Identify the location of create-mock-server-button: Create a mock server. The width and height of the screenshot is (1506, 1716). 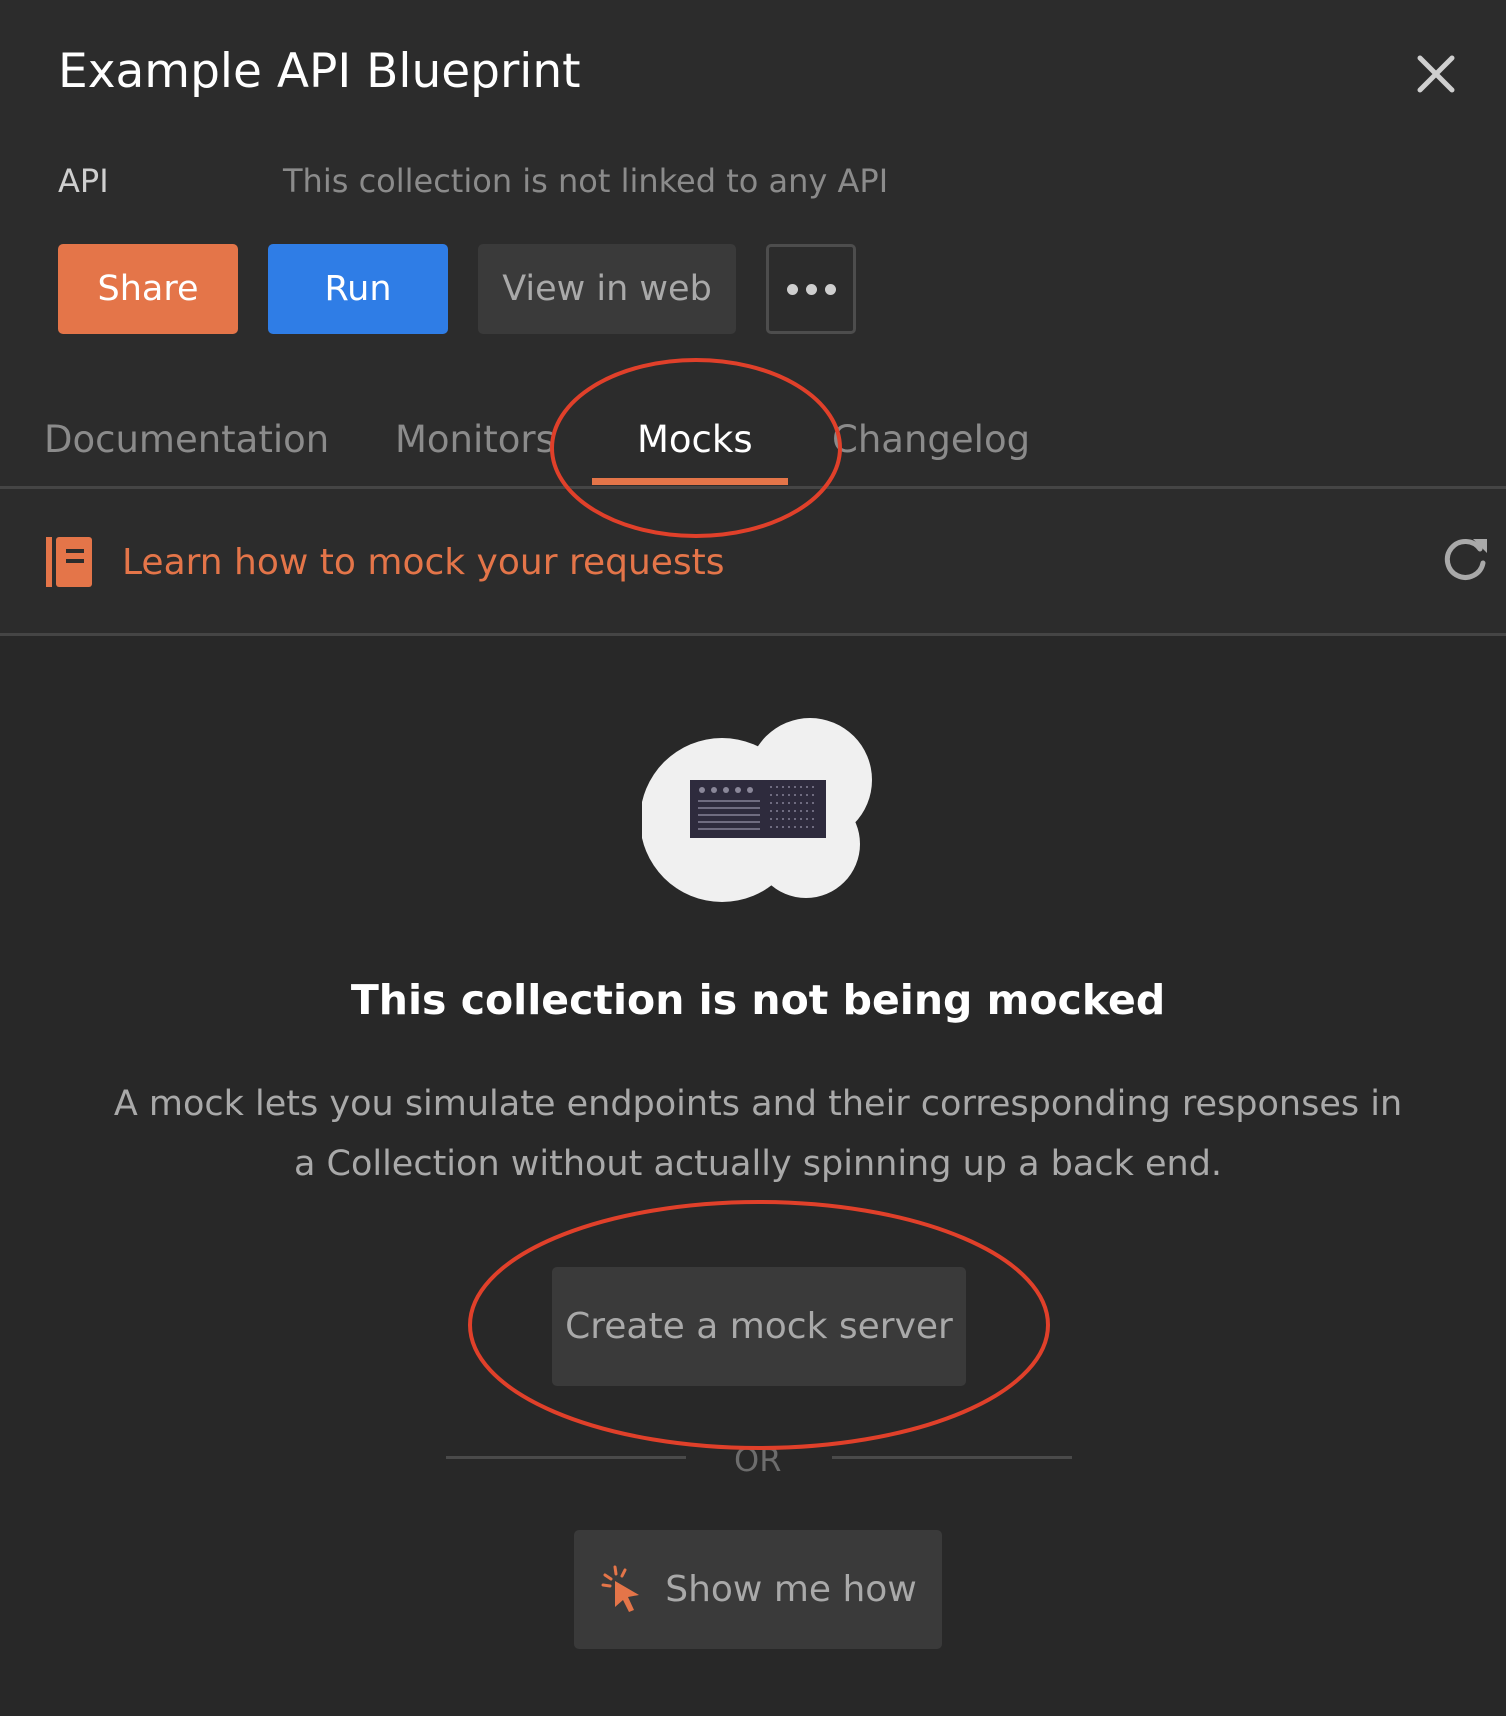
(759, 1326).